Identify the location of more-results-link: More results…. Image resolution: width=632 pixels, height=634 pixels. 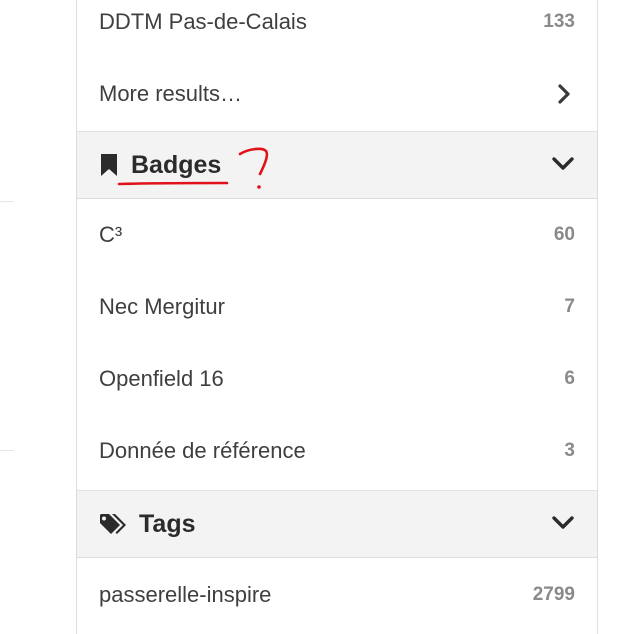
(337, 94).